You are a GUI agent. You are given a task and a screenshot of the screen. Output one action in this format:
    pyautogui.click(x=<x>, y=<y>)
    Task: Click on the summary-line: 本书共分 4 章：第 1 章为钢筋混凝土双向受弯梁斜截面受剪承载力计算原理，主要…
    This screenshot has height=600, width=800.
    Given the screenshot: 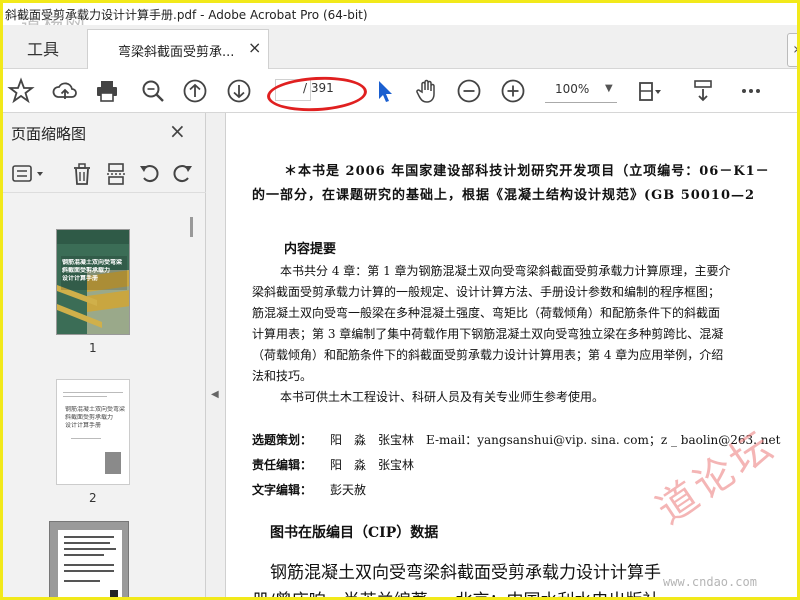 What is the action you would take?
    pyautogui.click(x=505, y=271)
    